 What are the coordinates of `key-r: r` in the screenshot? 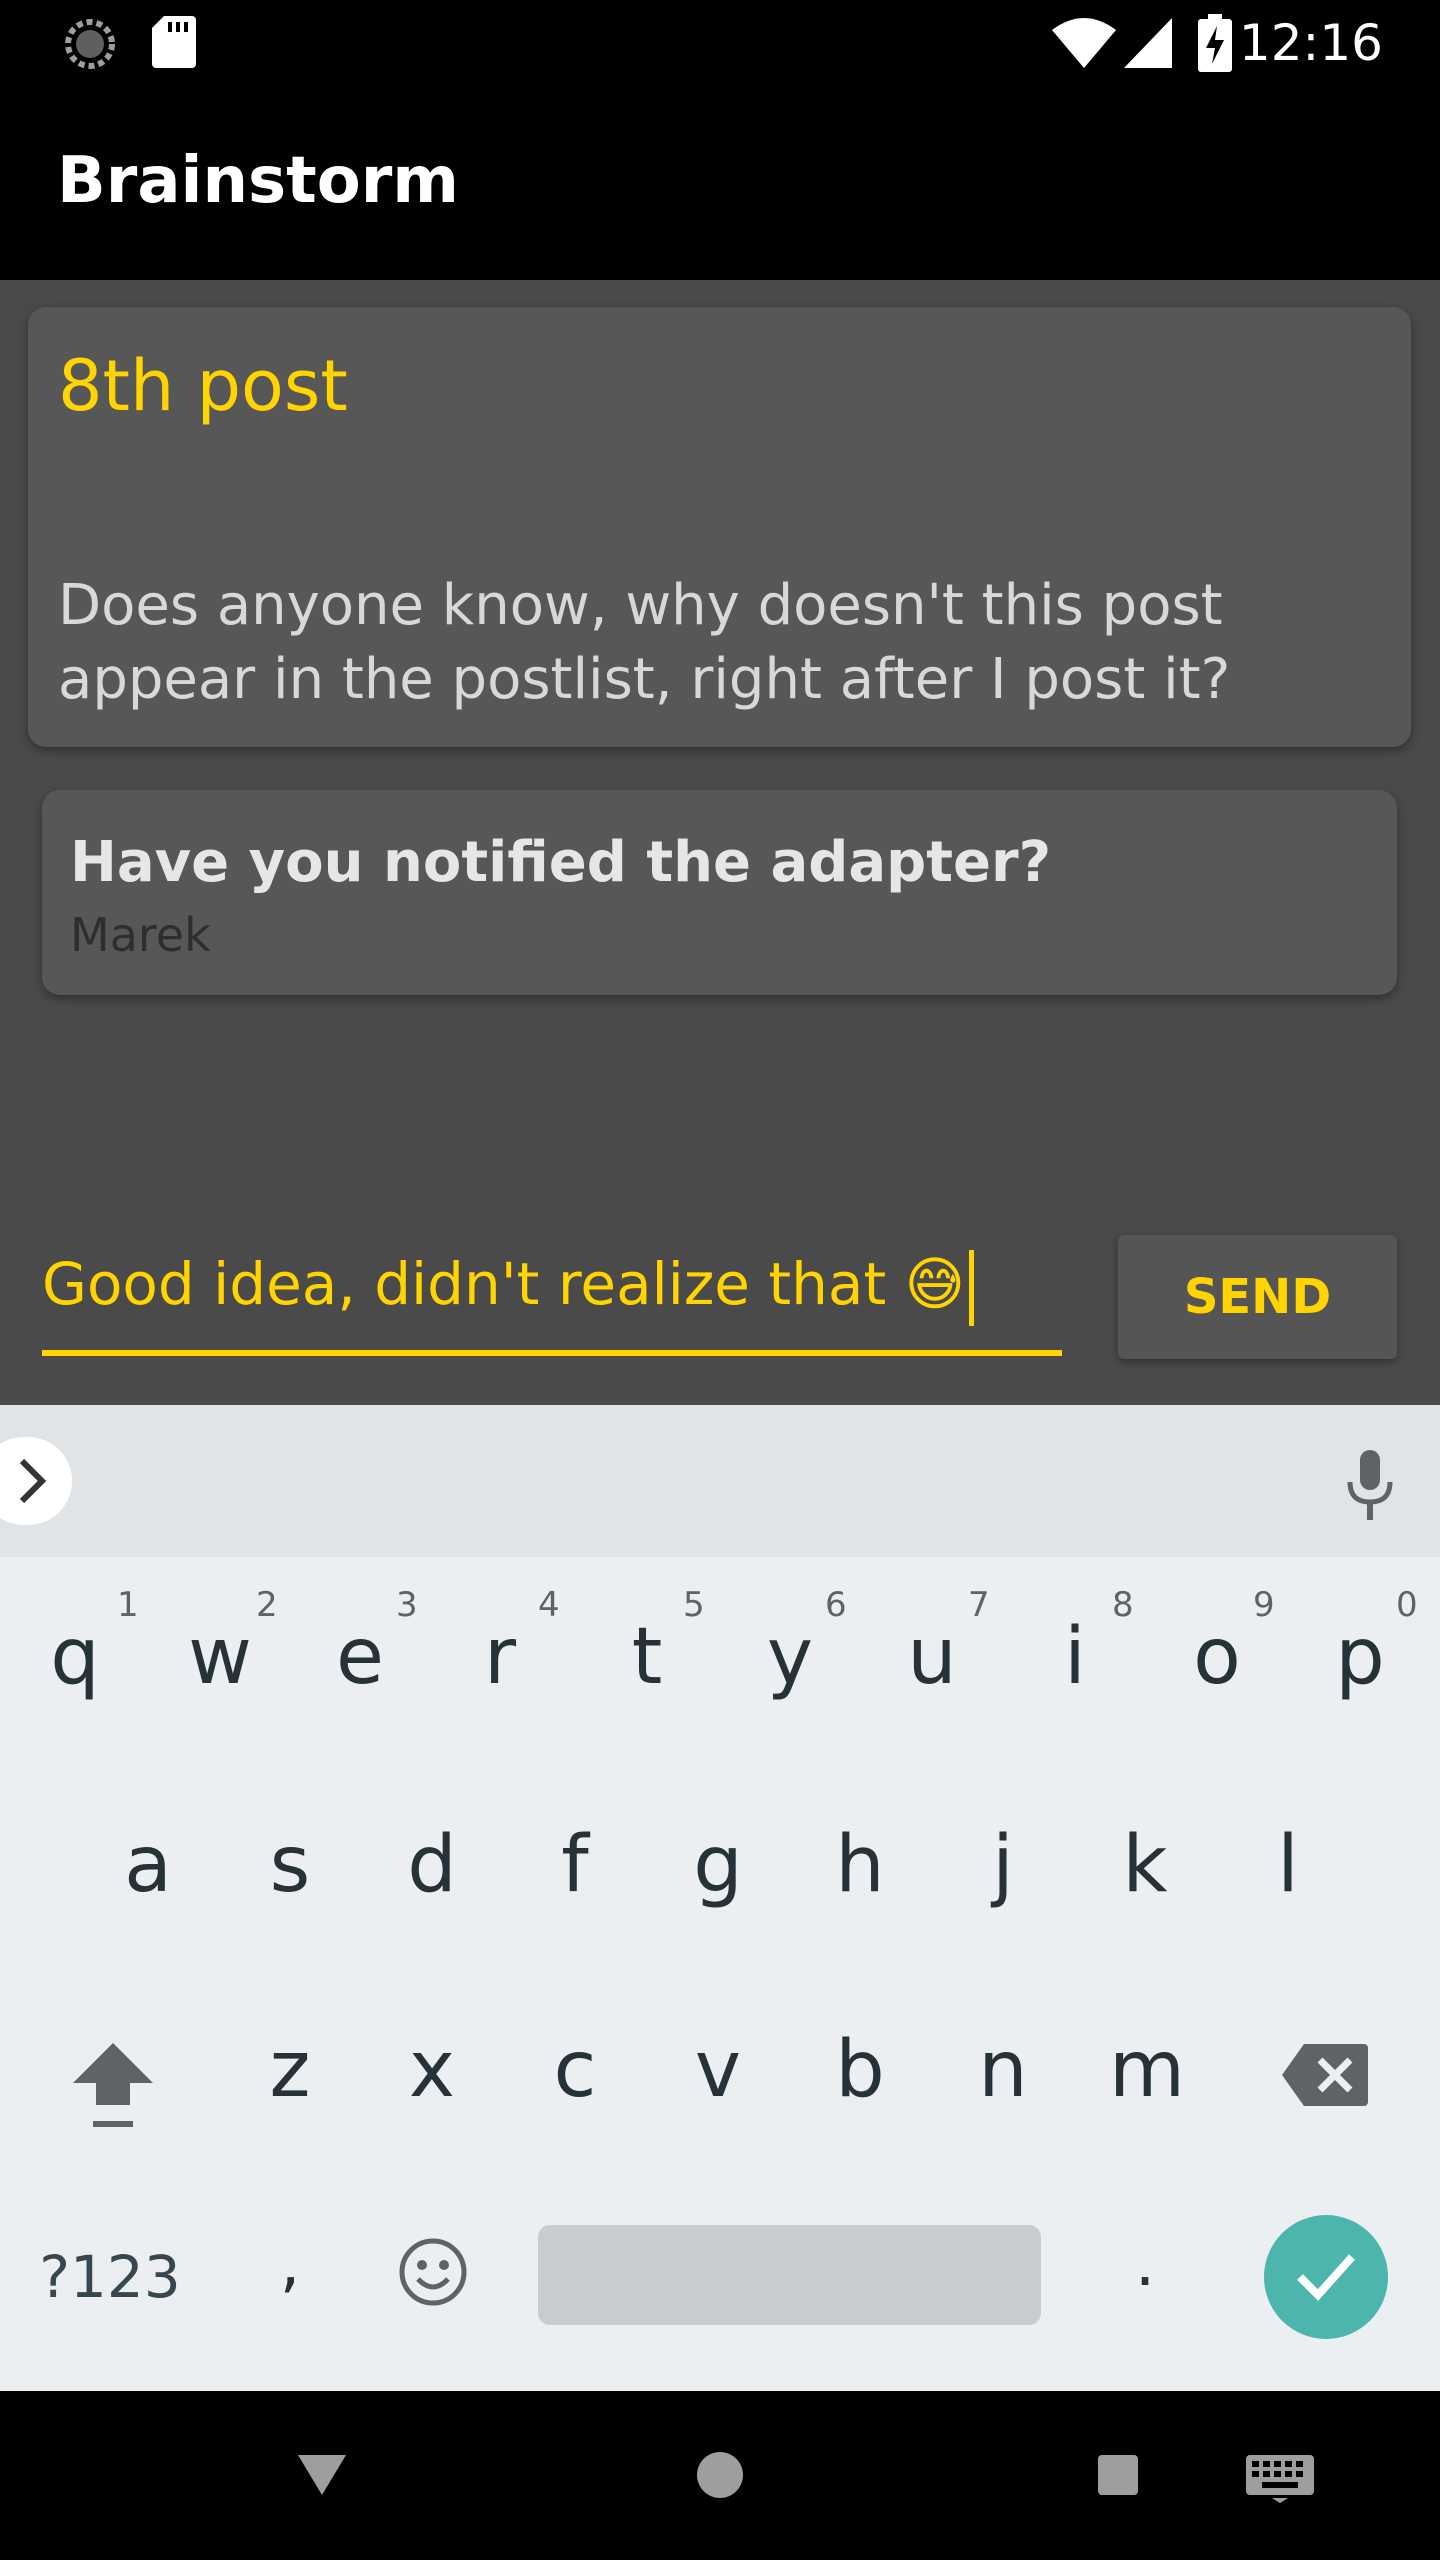 It's located at (500, 1657).